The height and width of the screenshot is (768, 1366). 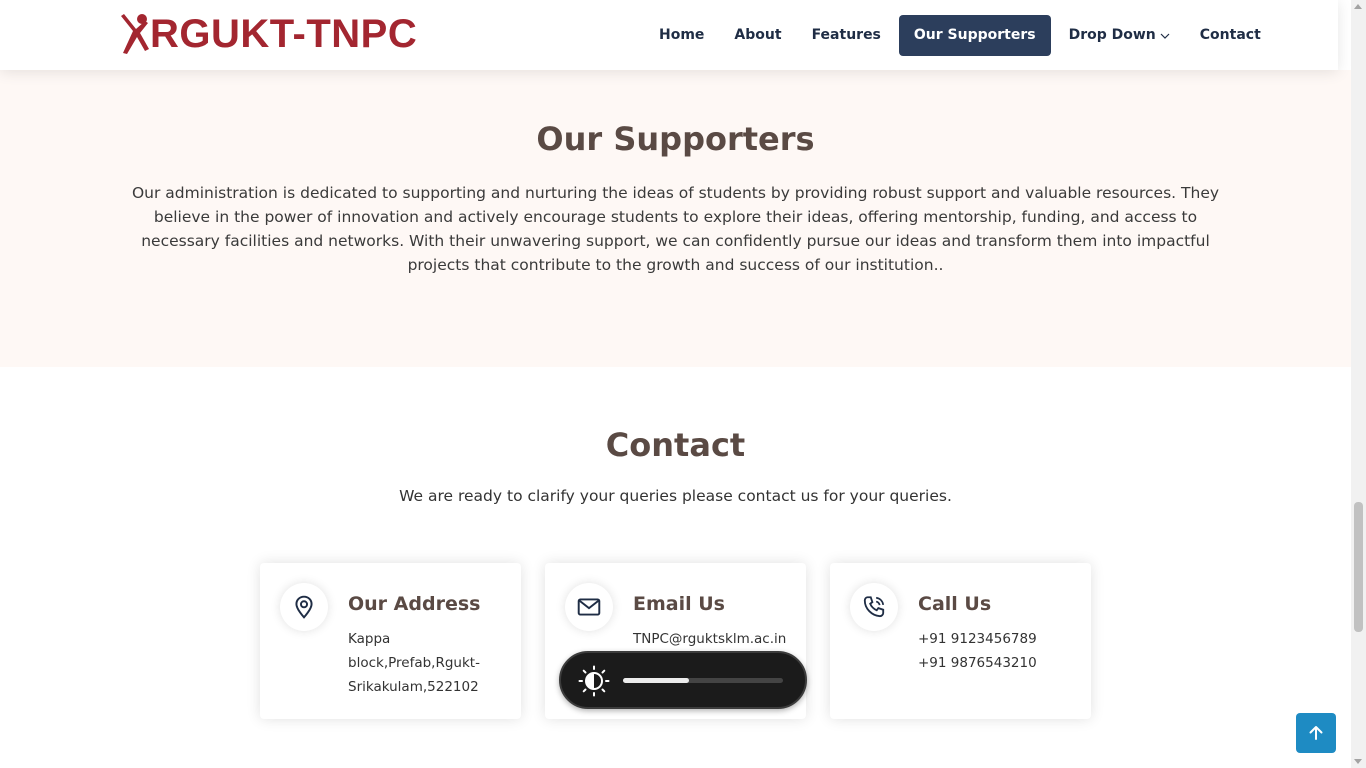 I want to click on scroll-down-arrow-icon, so click(x=1358, y=761).